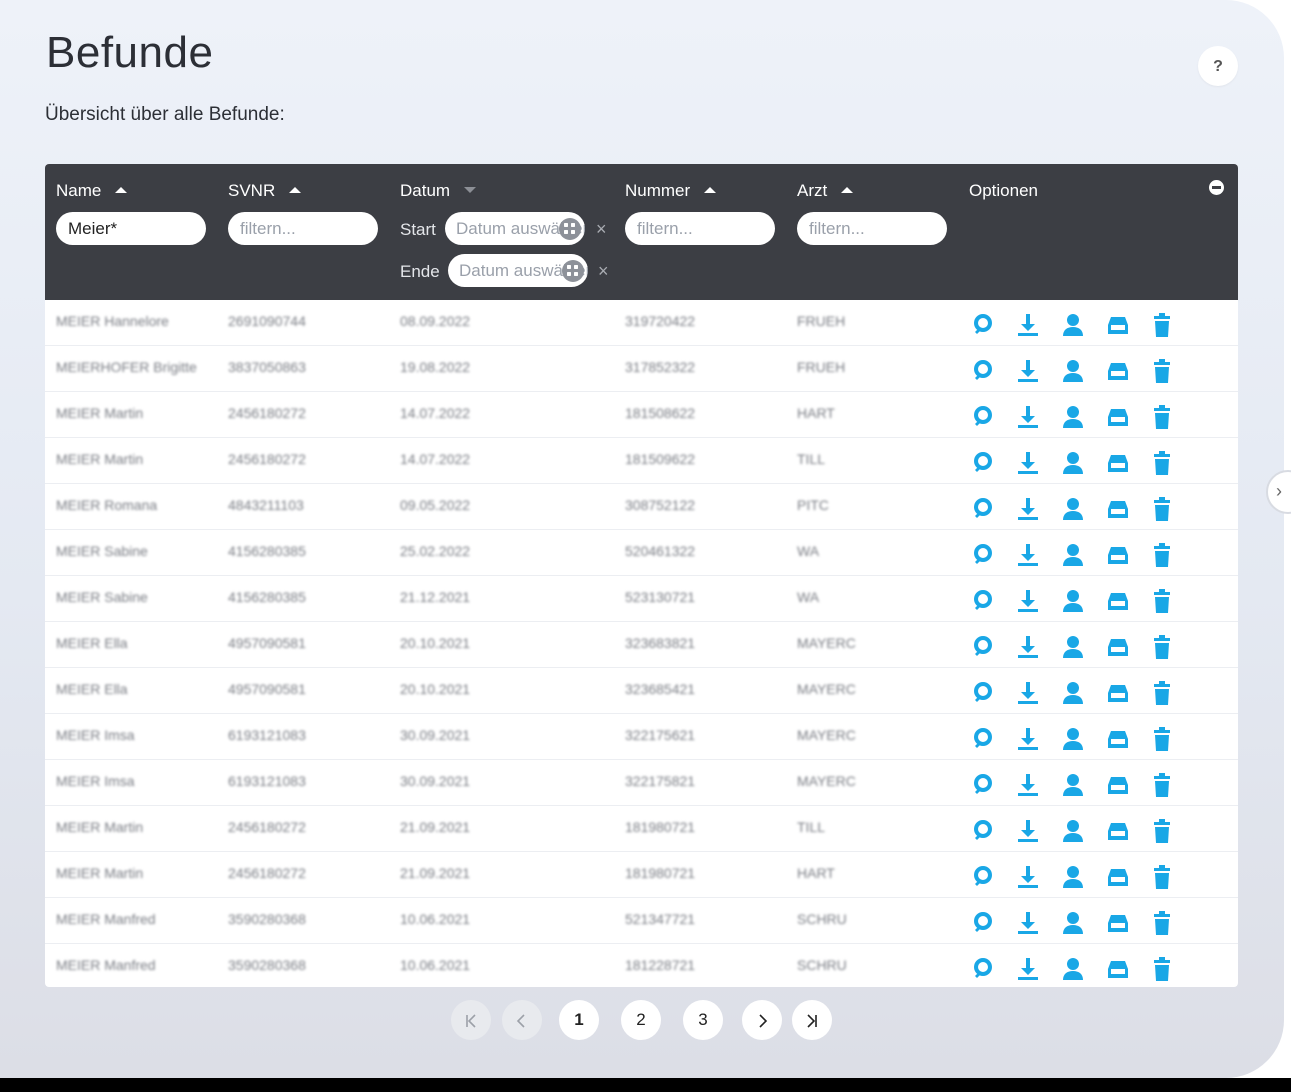 This screenshot has width=1291, height=1092. I want to click on column-header-name: Name, so click(92, 191).